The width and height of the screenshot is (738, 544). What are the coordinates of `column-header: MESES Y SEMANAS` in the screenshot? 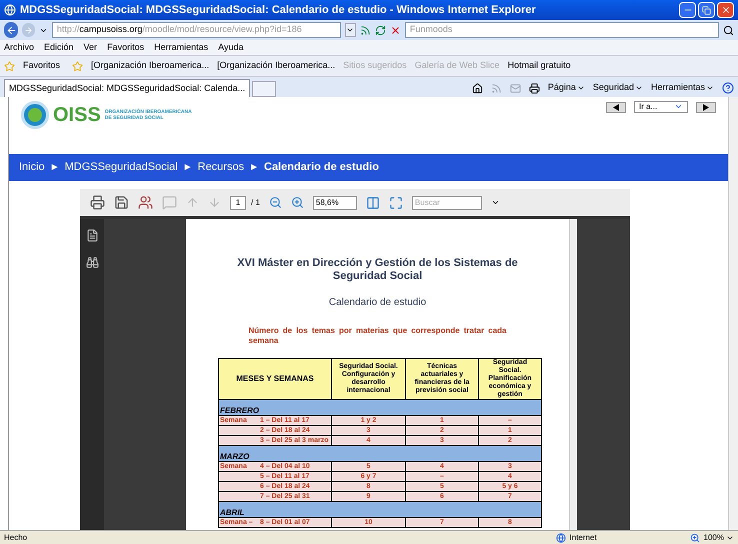 It's located at (275, 379).